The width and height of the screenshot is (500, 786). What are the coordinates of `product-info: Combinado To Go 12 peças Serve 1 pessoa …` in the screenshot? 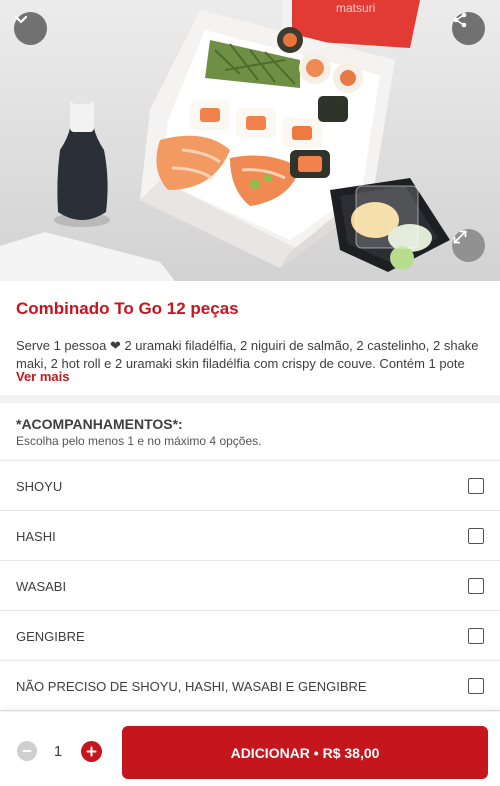 It's located at (250, 338).